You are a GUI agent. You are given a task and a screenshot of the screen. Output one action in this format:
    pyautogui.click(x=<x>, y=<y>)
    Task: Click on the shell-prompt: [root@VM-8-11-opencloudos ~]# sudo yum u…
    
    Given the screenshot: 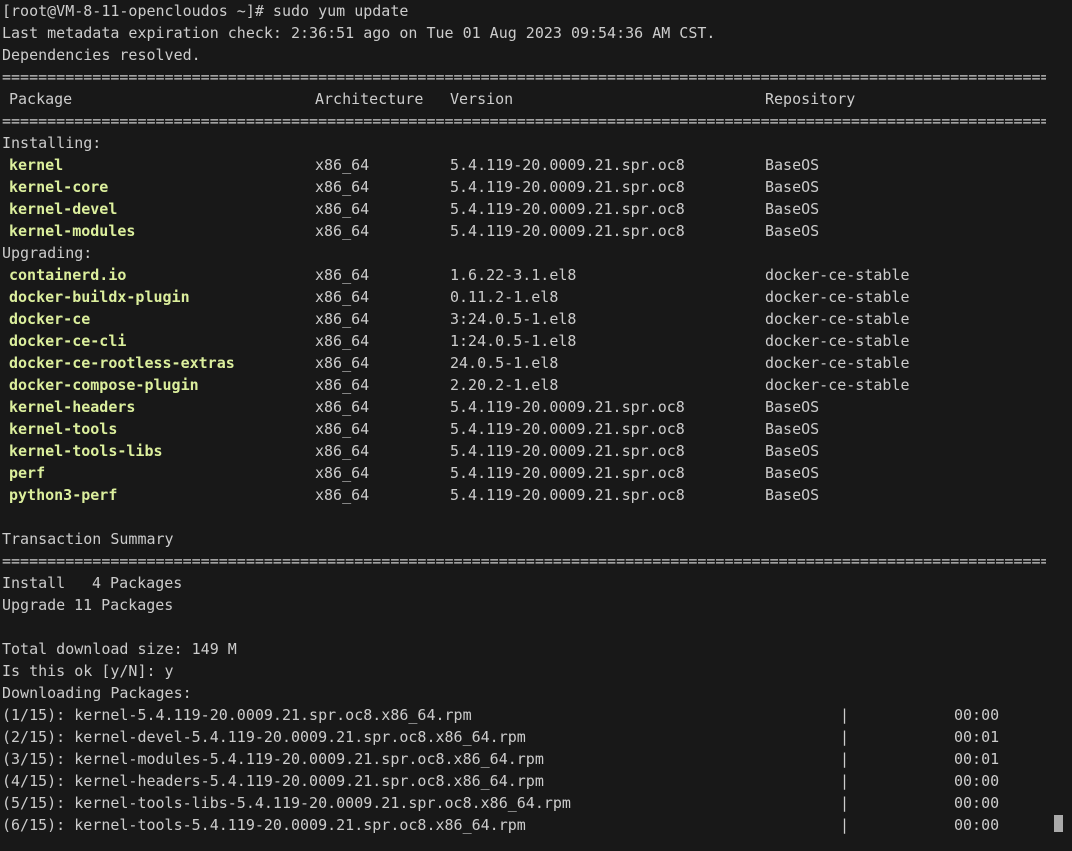 What is the action you would take?
    pyautogui.click(x=205, y=11)
    